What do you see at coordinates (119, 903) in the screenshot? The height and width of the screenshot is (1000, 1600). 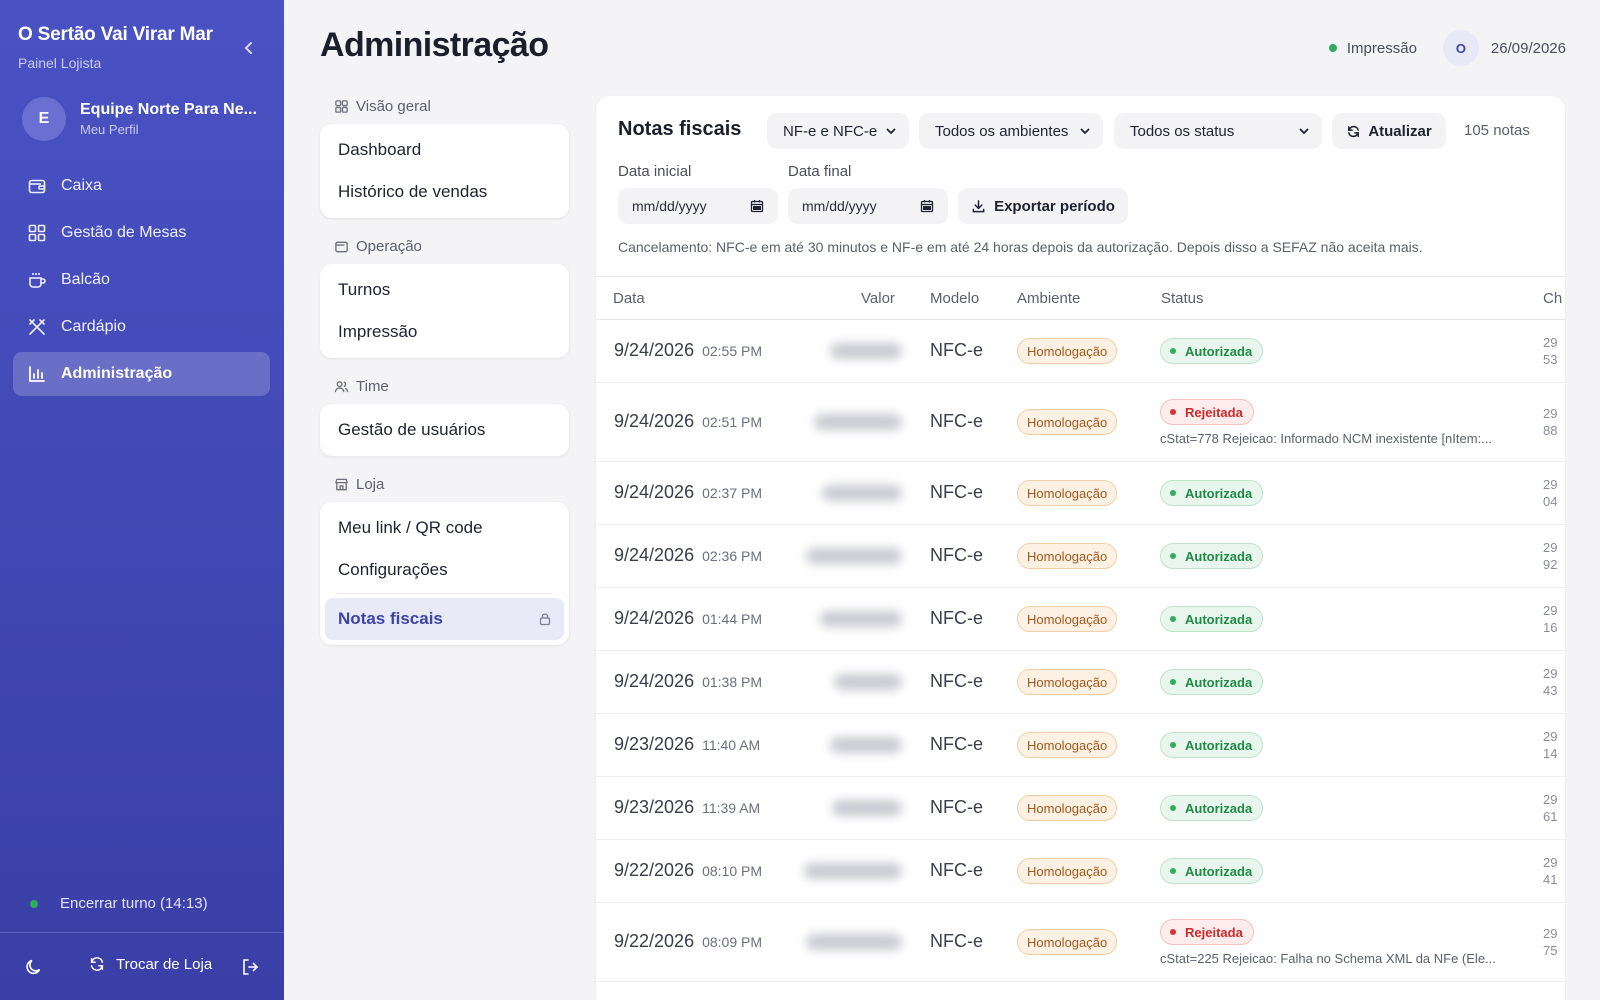 I see `end-shift-button: Encerrar turno (14:13)` at bounding box center [119, 903].